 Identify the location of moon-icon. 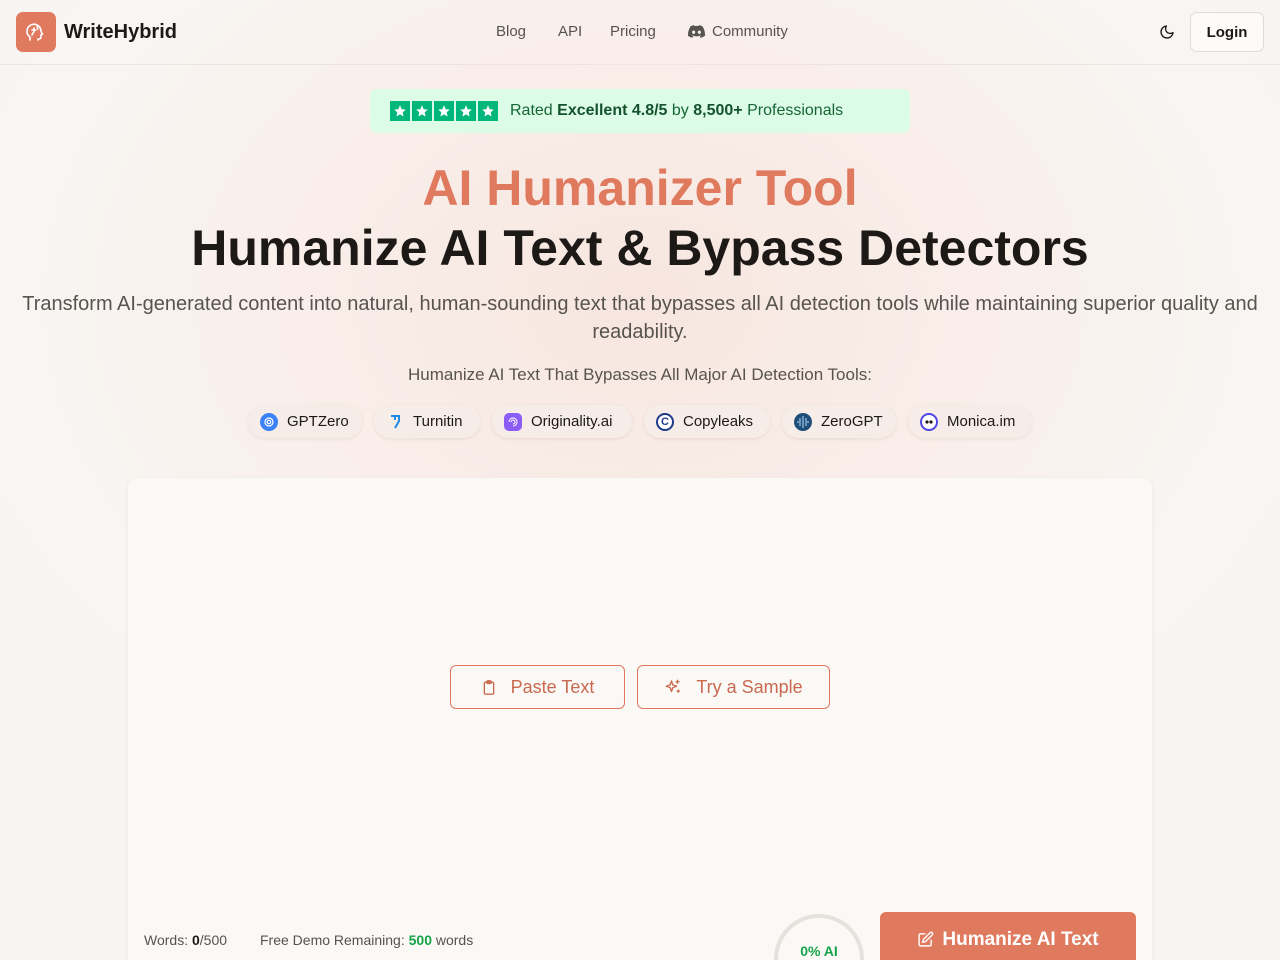
(1167, 32).